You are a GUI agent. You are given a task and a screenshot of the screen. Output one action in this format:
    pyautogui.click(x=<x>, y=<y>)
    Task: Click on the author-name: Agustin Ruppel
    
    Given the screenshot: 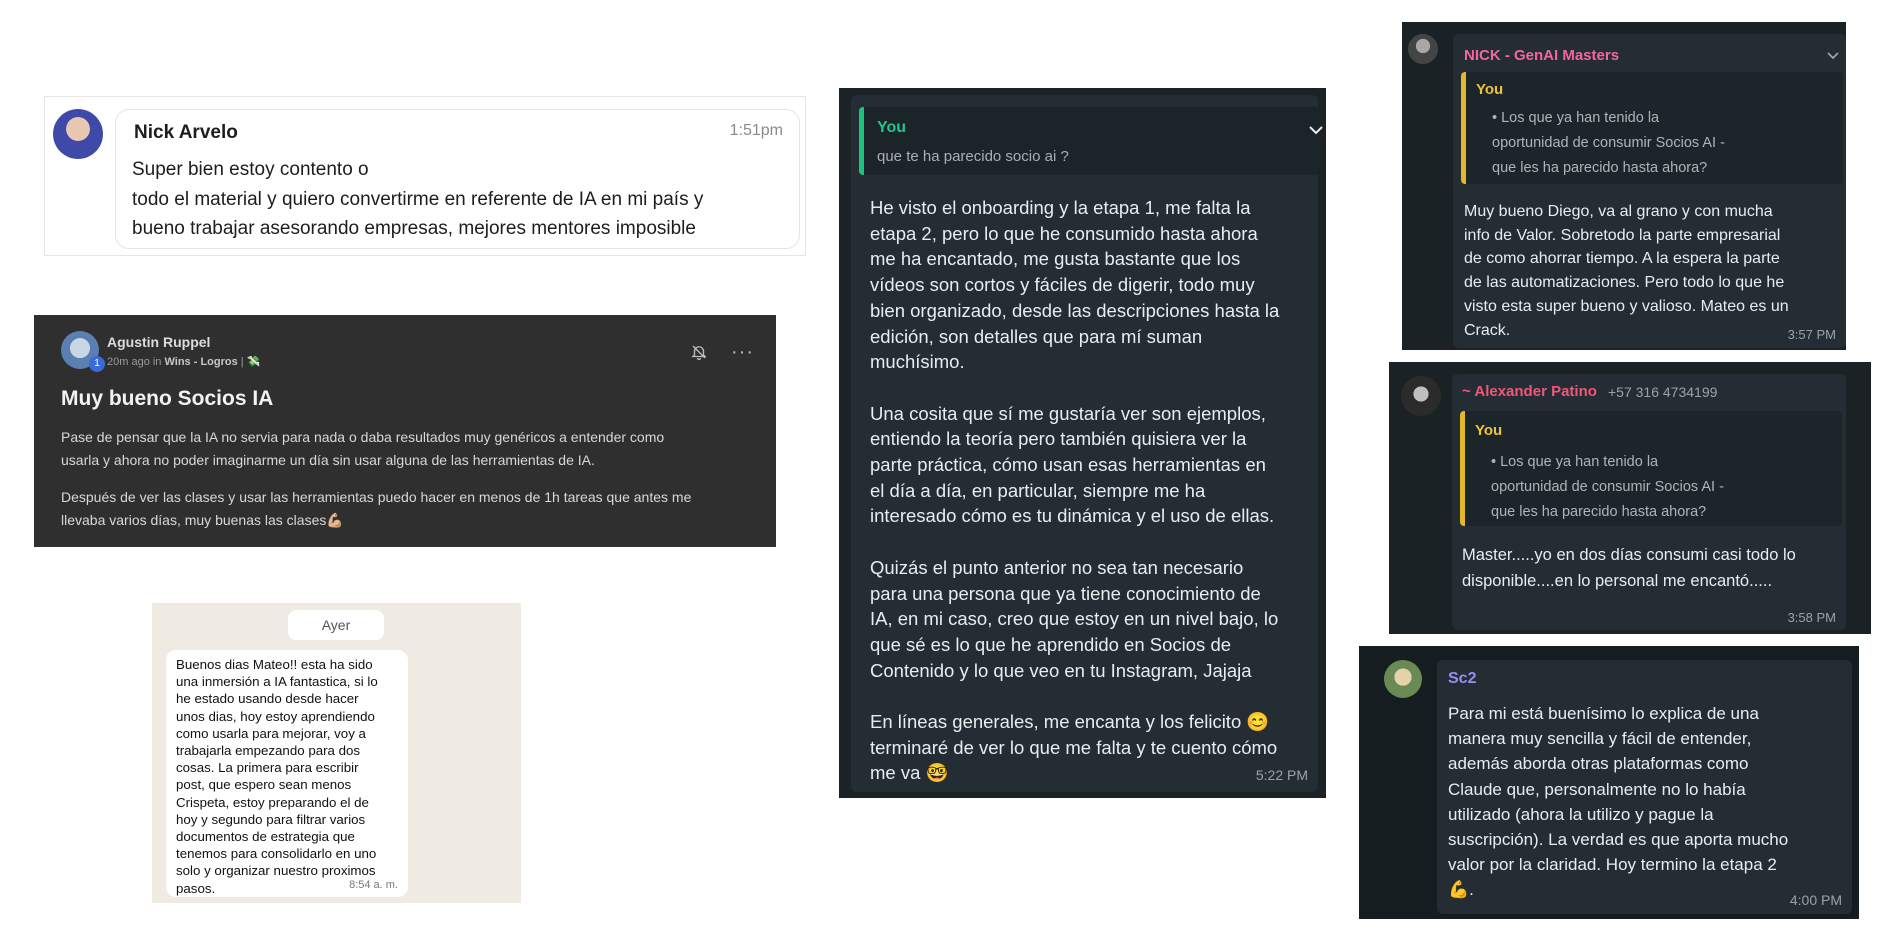 What is the action you would take?
    pyautogui.click(x=158, y=342)
    